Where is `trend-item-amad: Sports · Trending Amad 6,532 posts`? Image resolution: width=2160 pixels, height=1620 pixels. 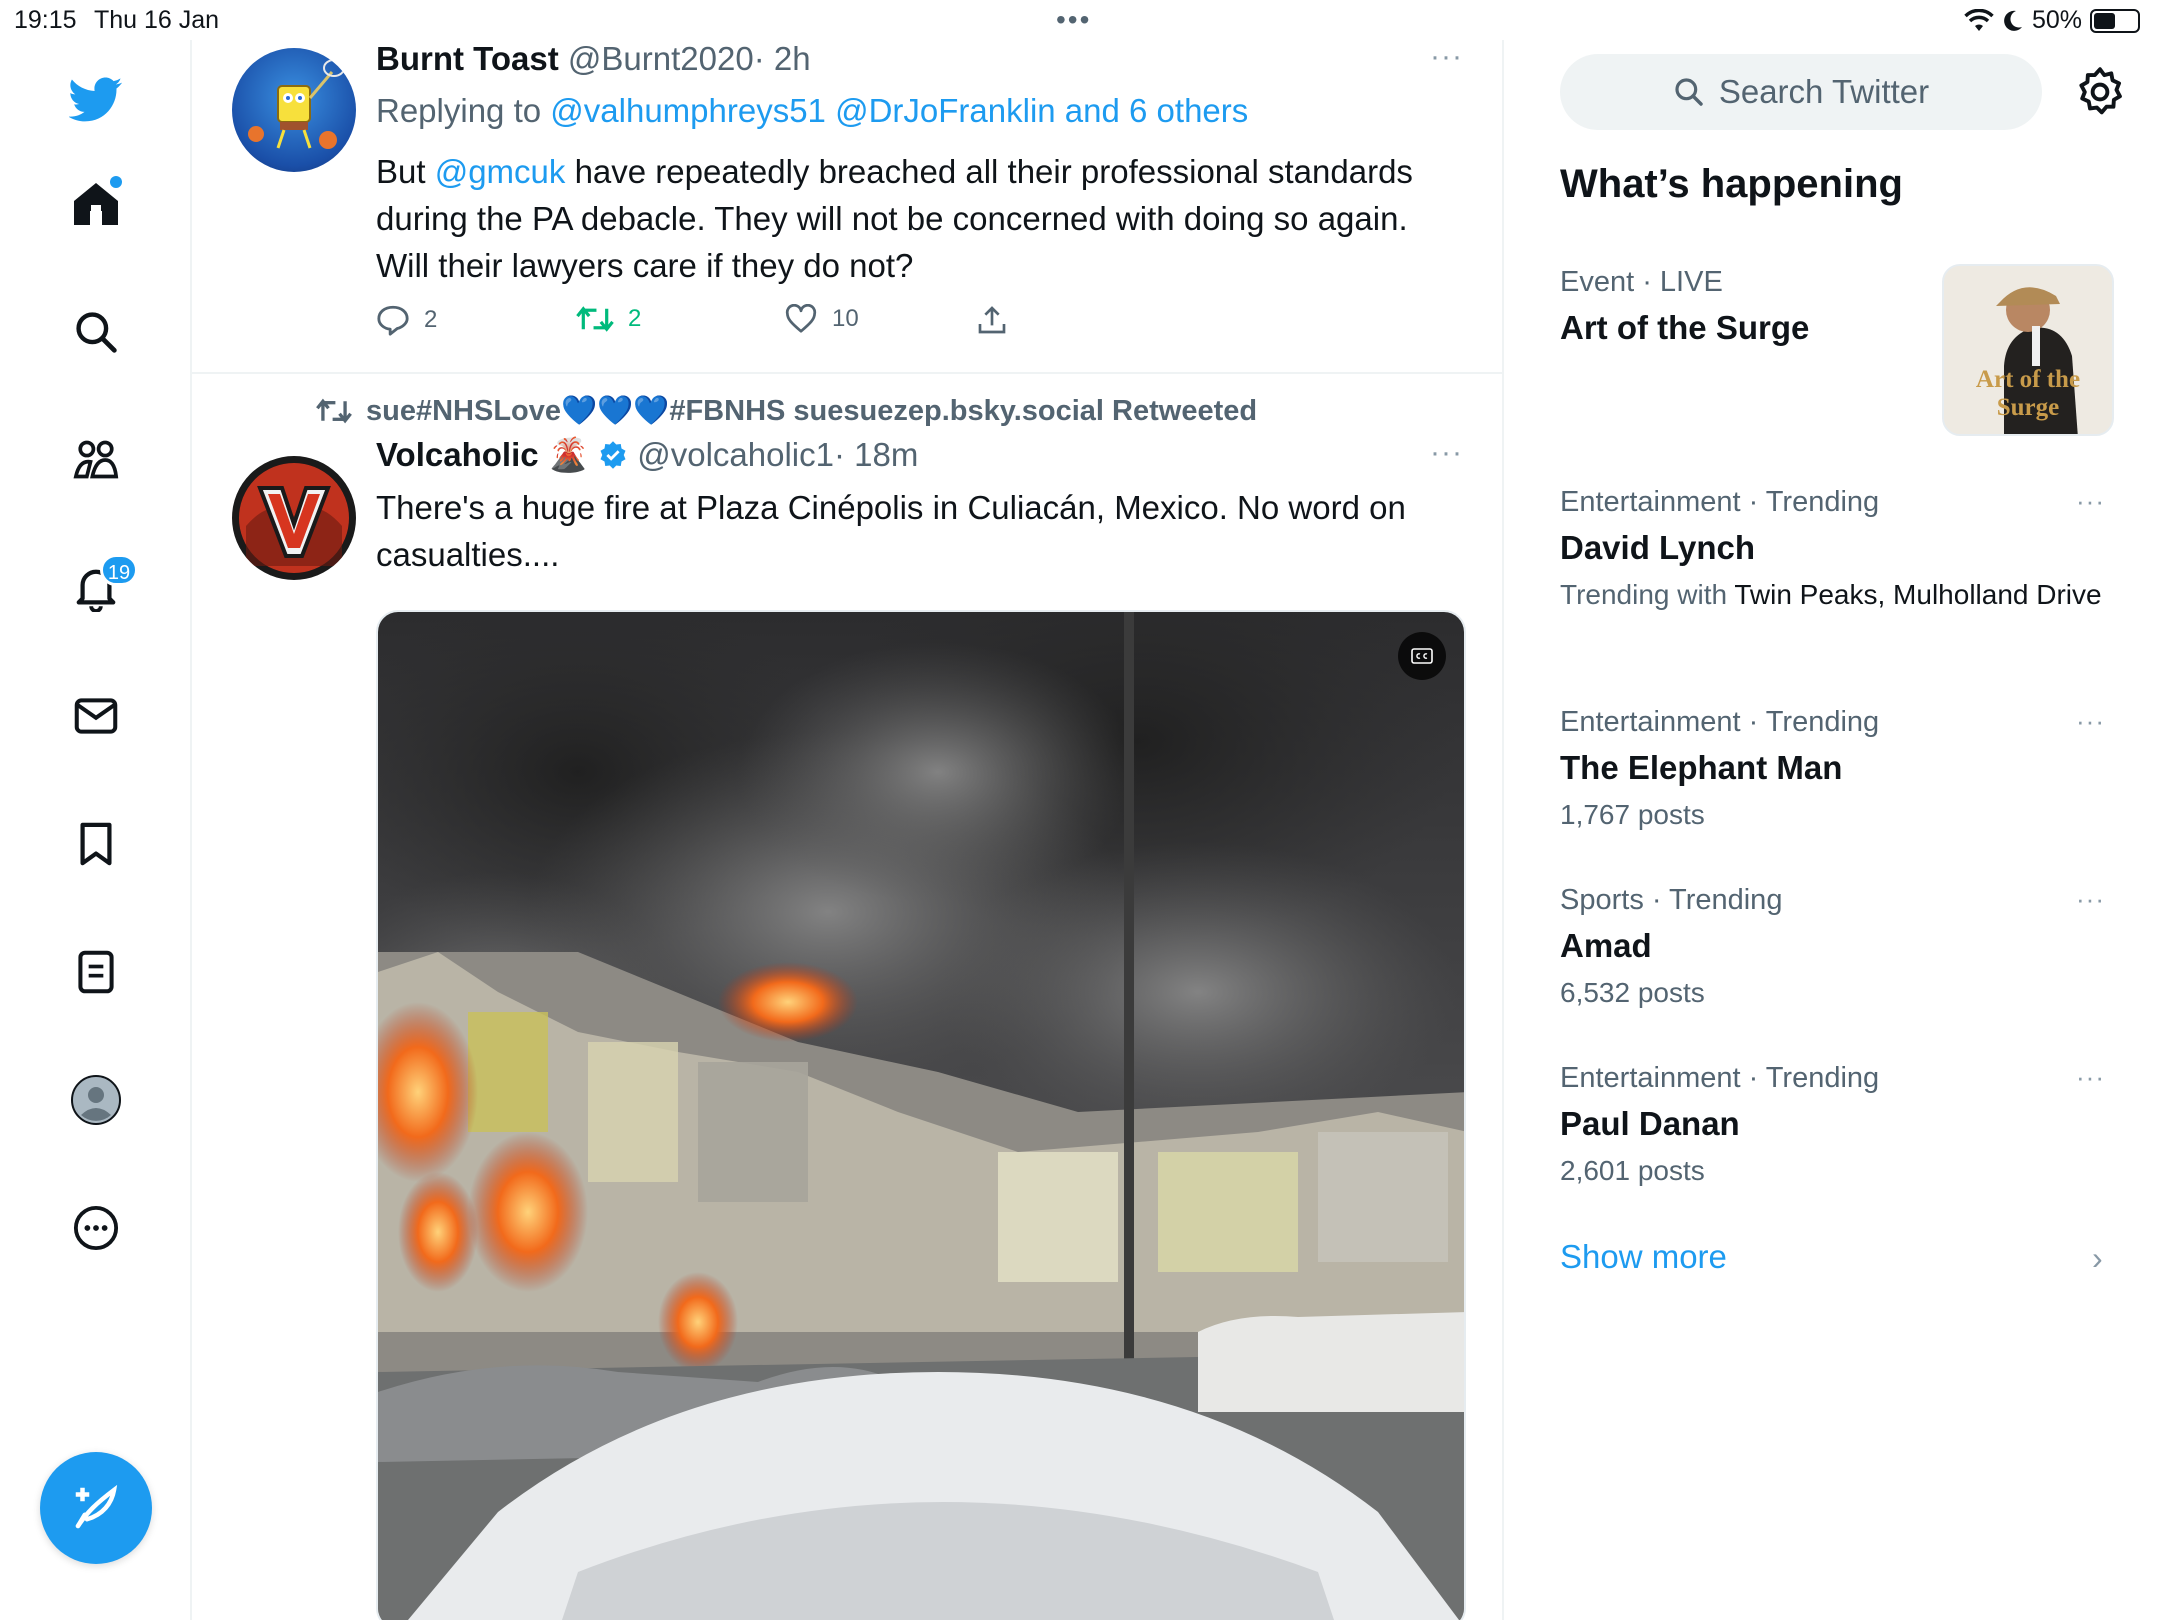 trend-item-amad: Sports · Trending Amad 6,532 posts is located at coordinates (1840, 947).